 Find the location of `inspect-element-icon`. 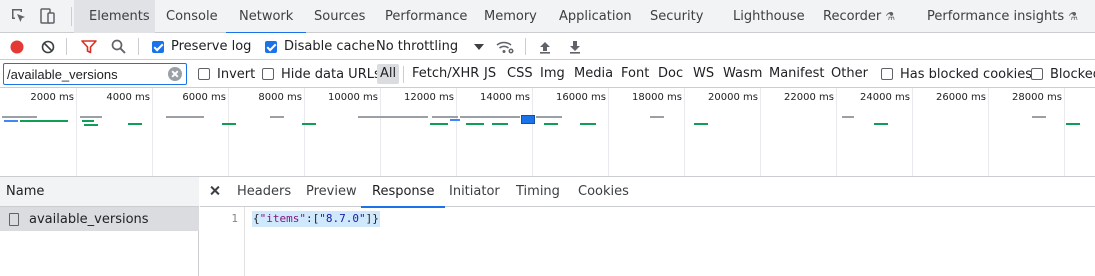

inspect-element-icon is located at coordinates (19, 16).